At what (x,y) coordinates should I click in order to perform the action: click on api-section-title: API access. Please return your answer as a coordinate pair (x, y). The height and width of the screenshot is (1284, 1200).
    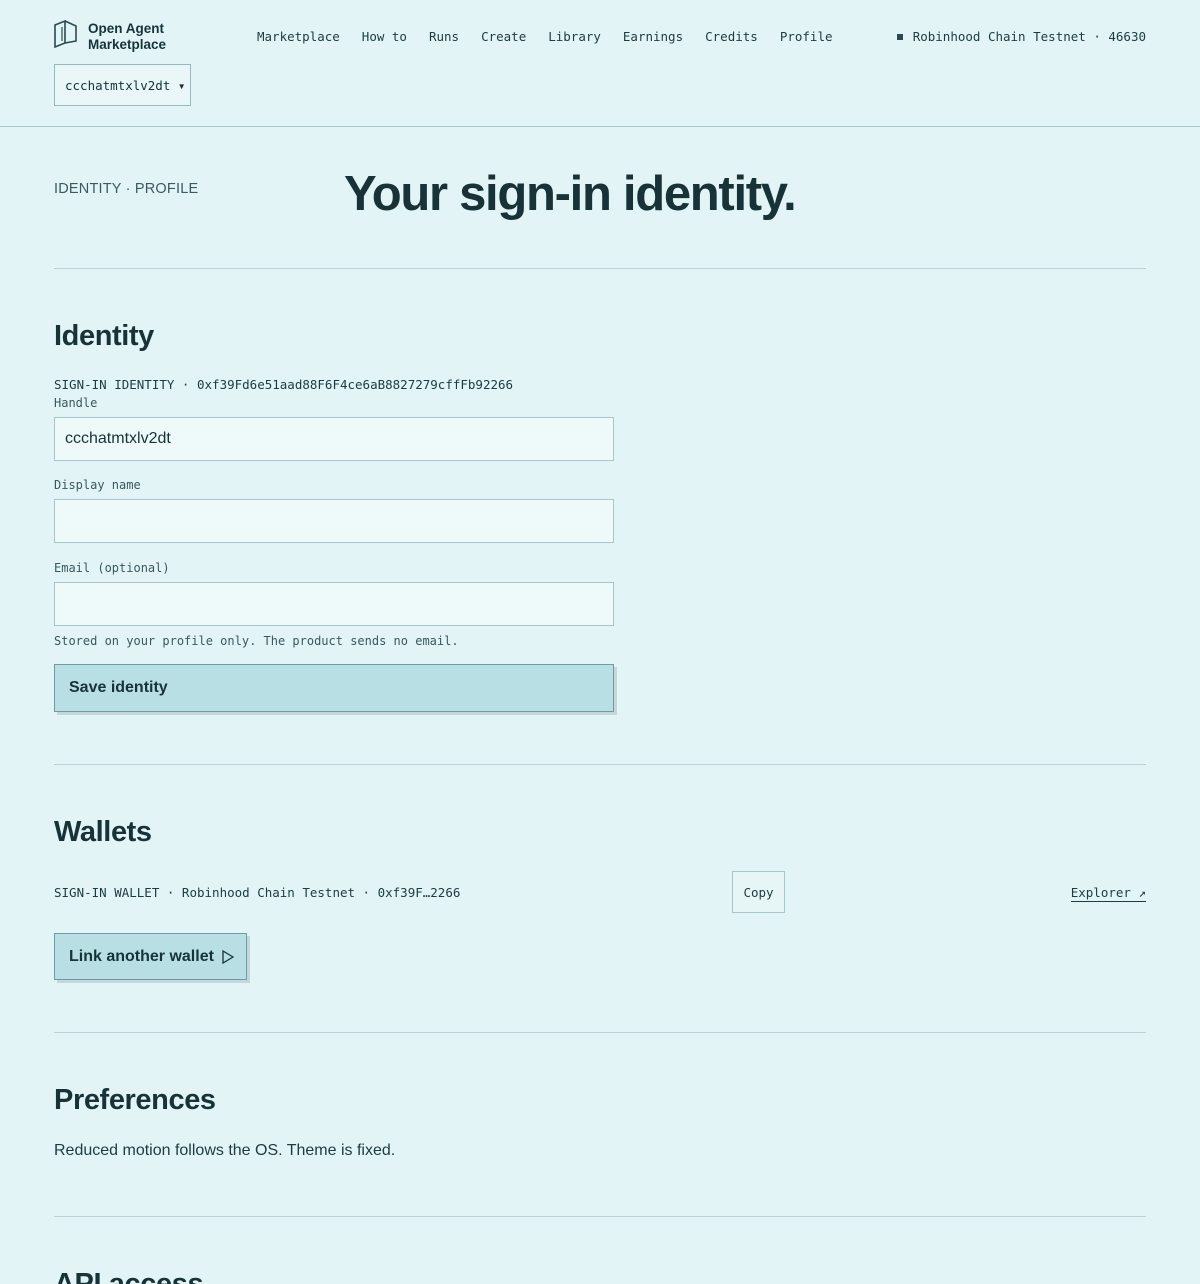
    Looking at the image, I should click on (129, 1276).